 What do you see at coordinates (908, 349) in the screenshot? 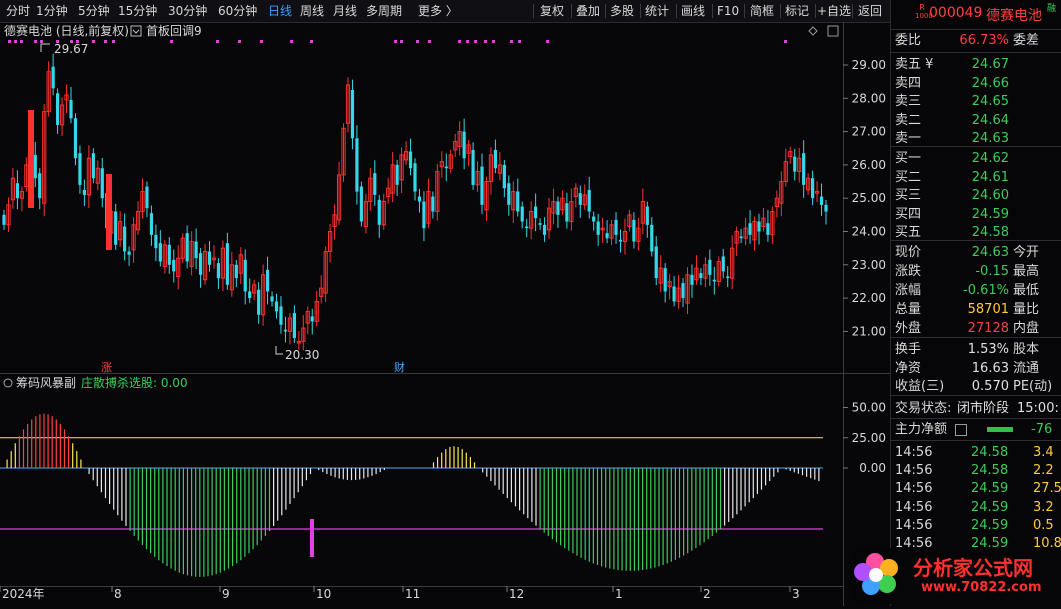
I see `finance-label: 换手` at bounding box center [908, 349].